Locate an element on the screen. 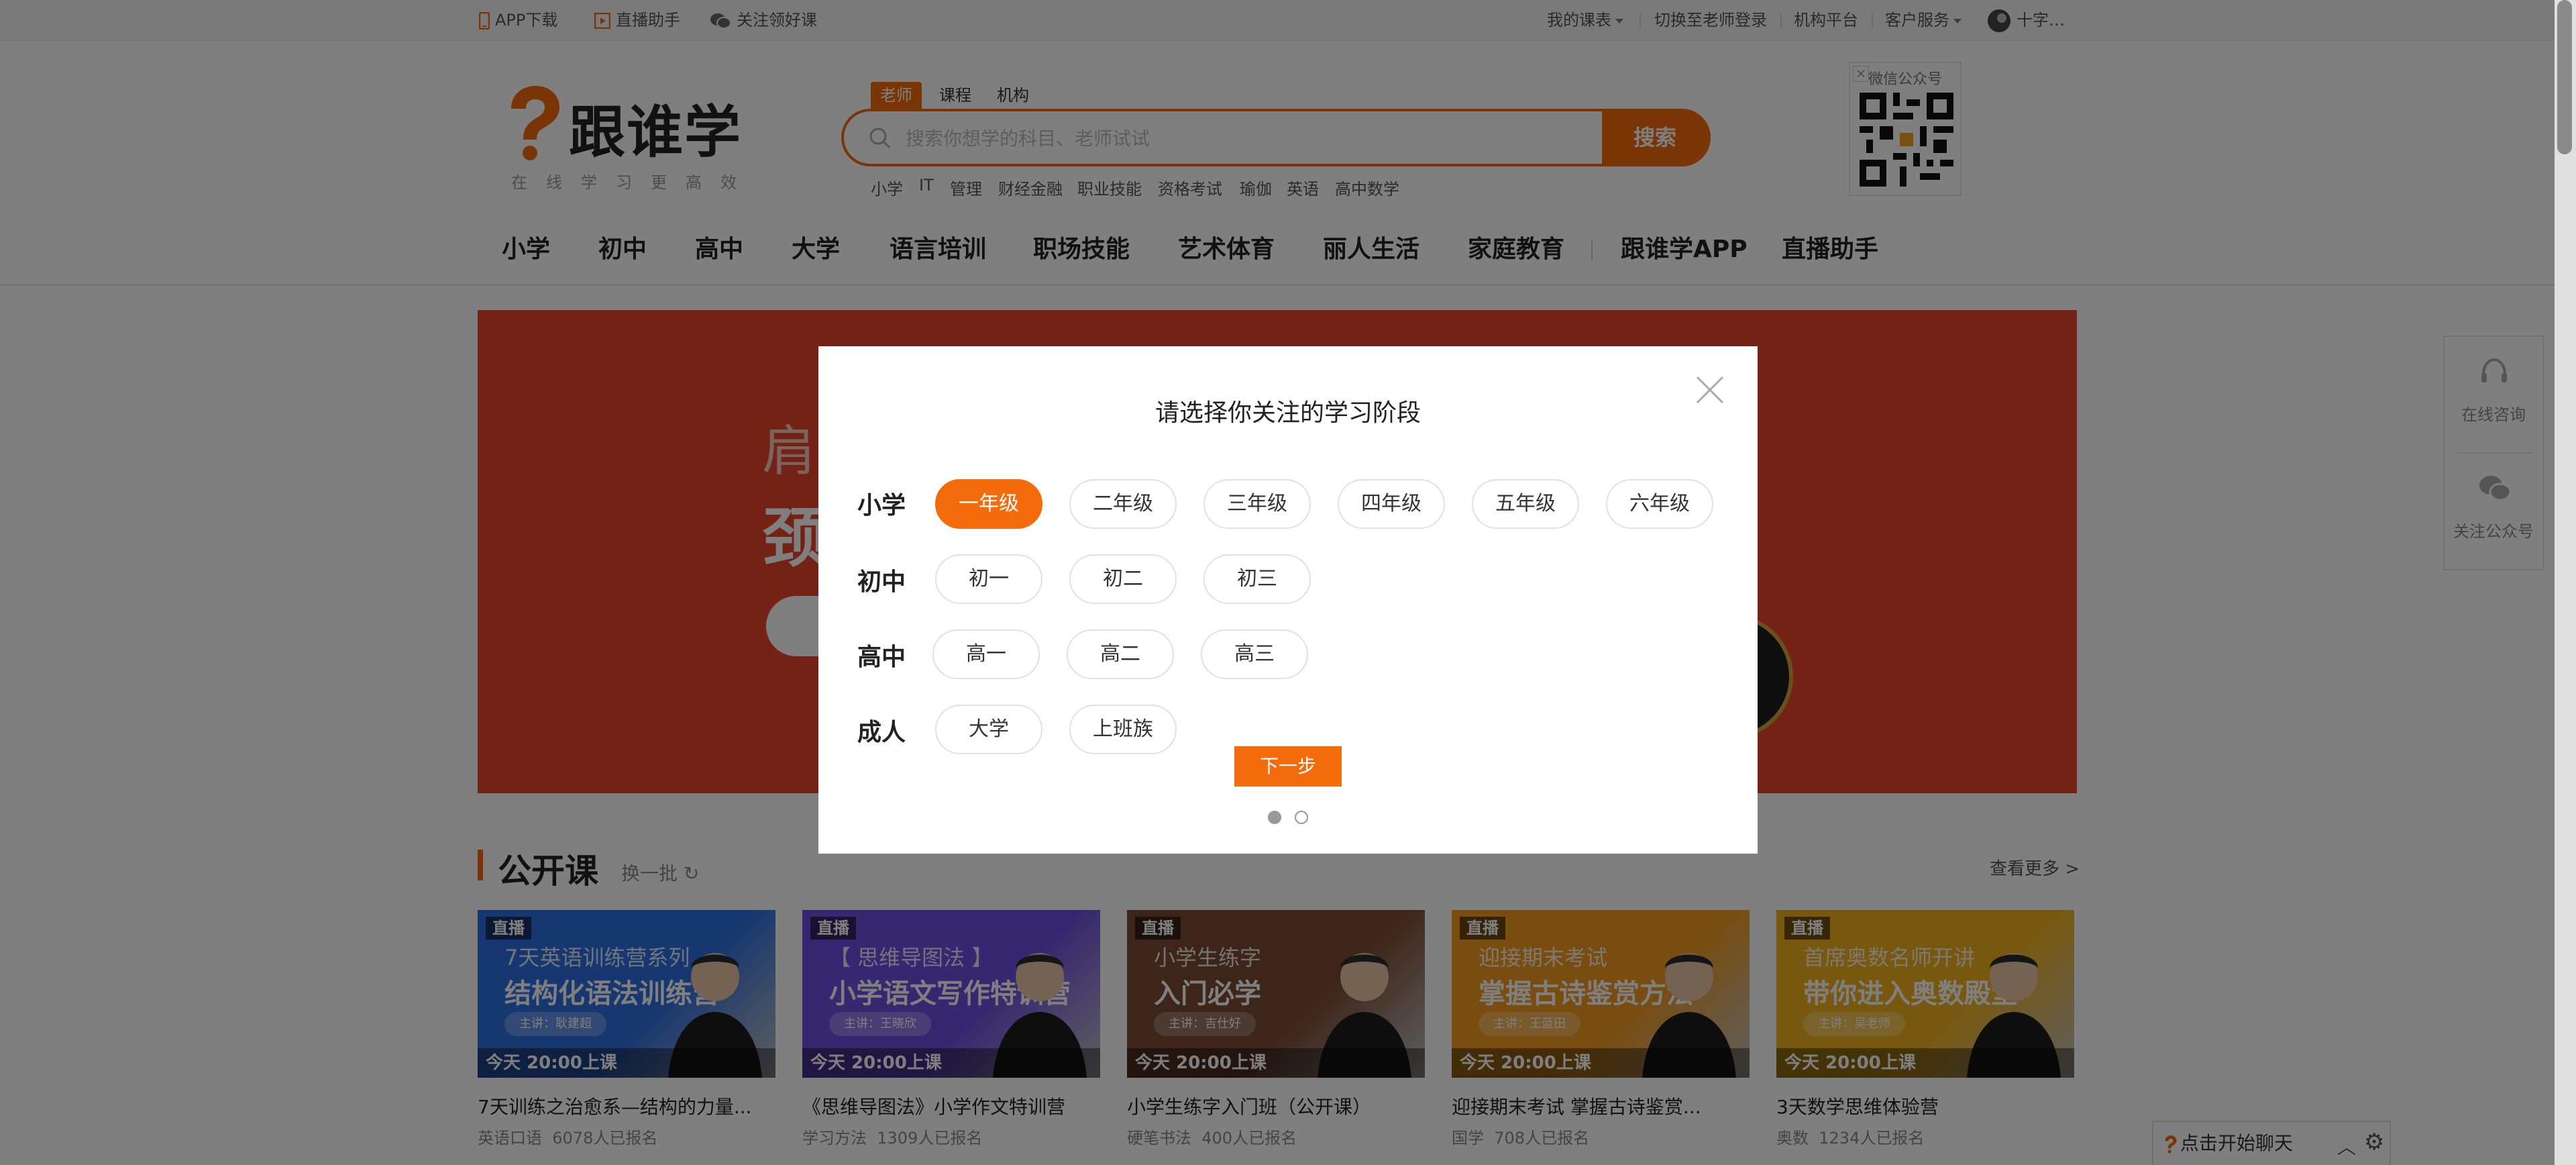  scrollbar-thumb is located at coordinates (2564, 77).